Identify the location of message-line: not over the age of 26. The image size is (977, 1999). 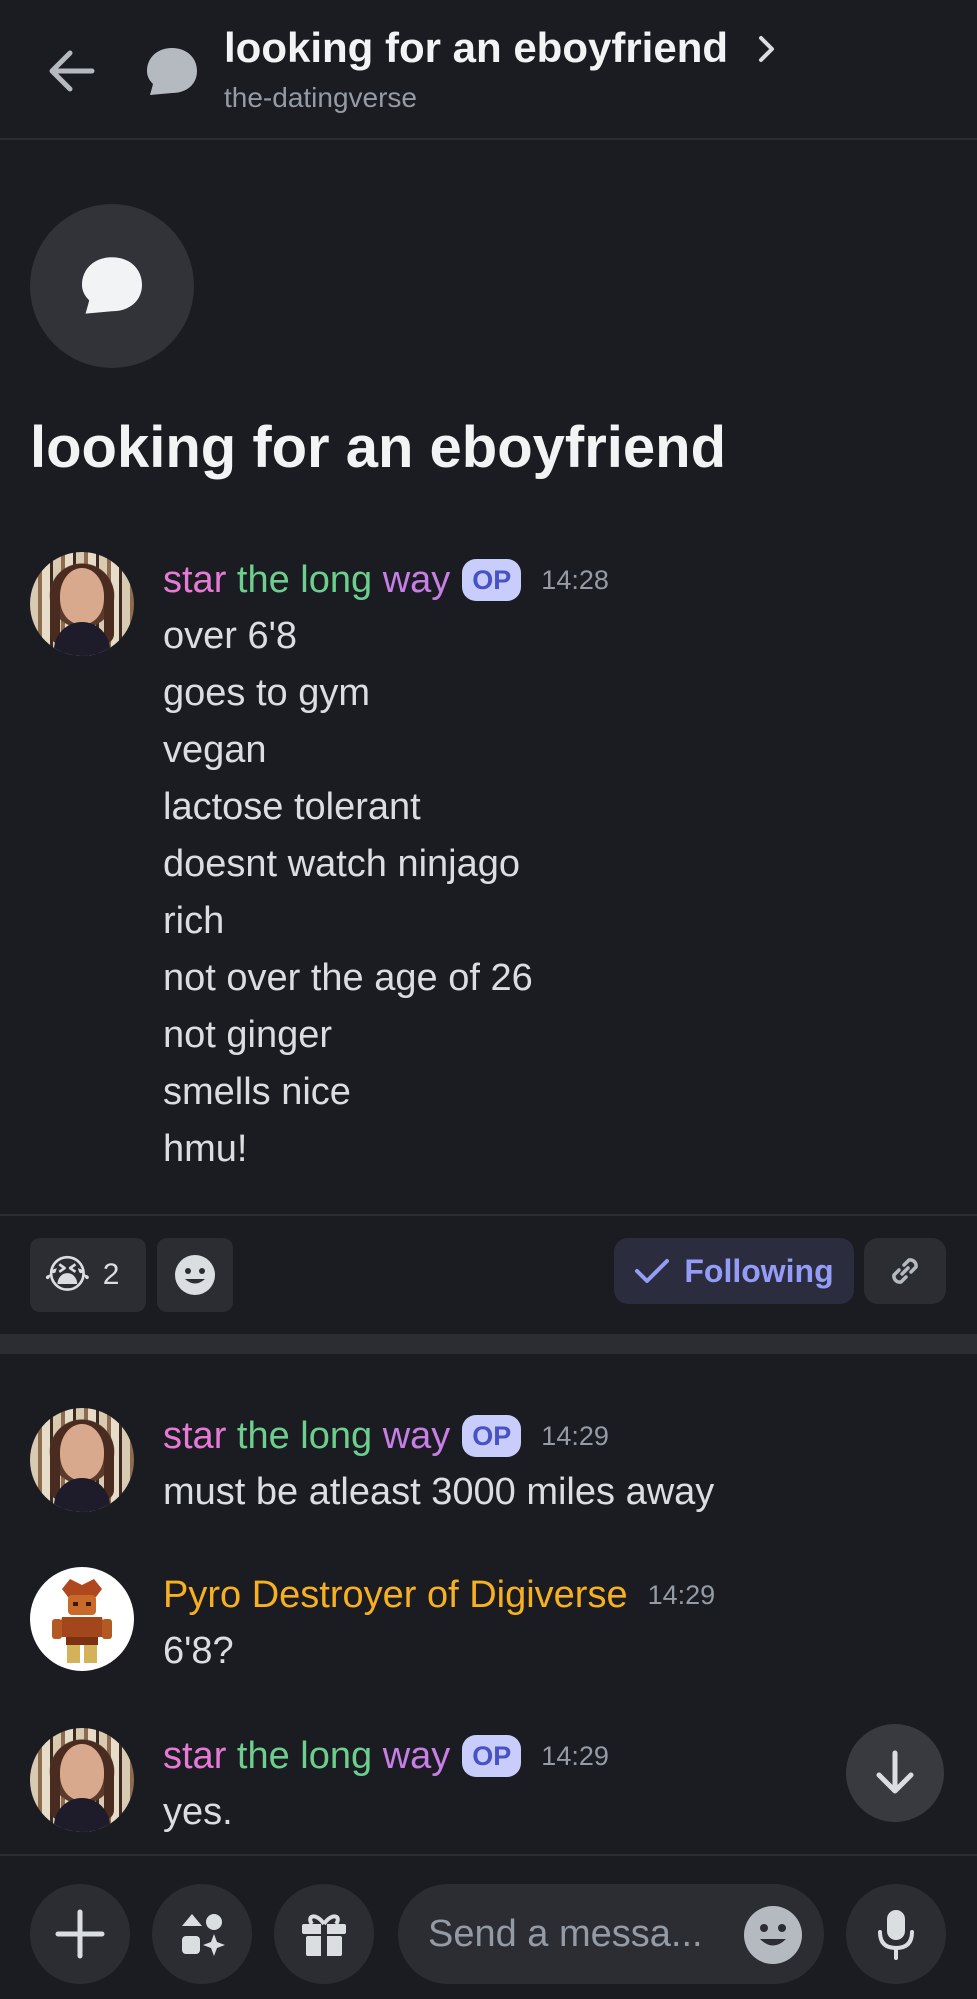
(348, 978).